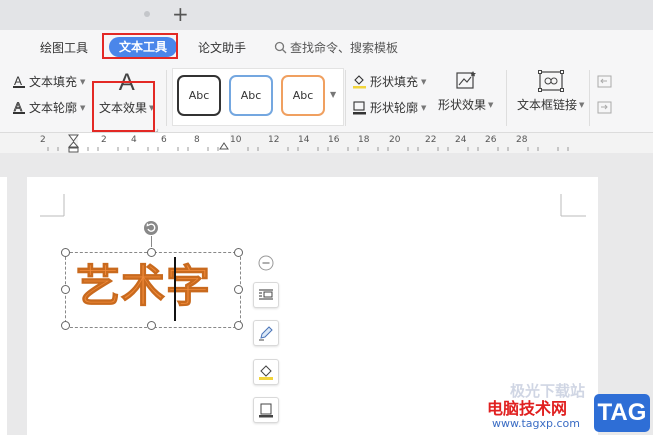  I want to click on textbox-link-label: 文本框链接, so click(547, 105).